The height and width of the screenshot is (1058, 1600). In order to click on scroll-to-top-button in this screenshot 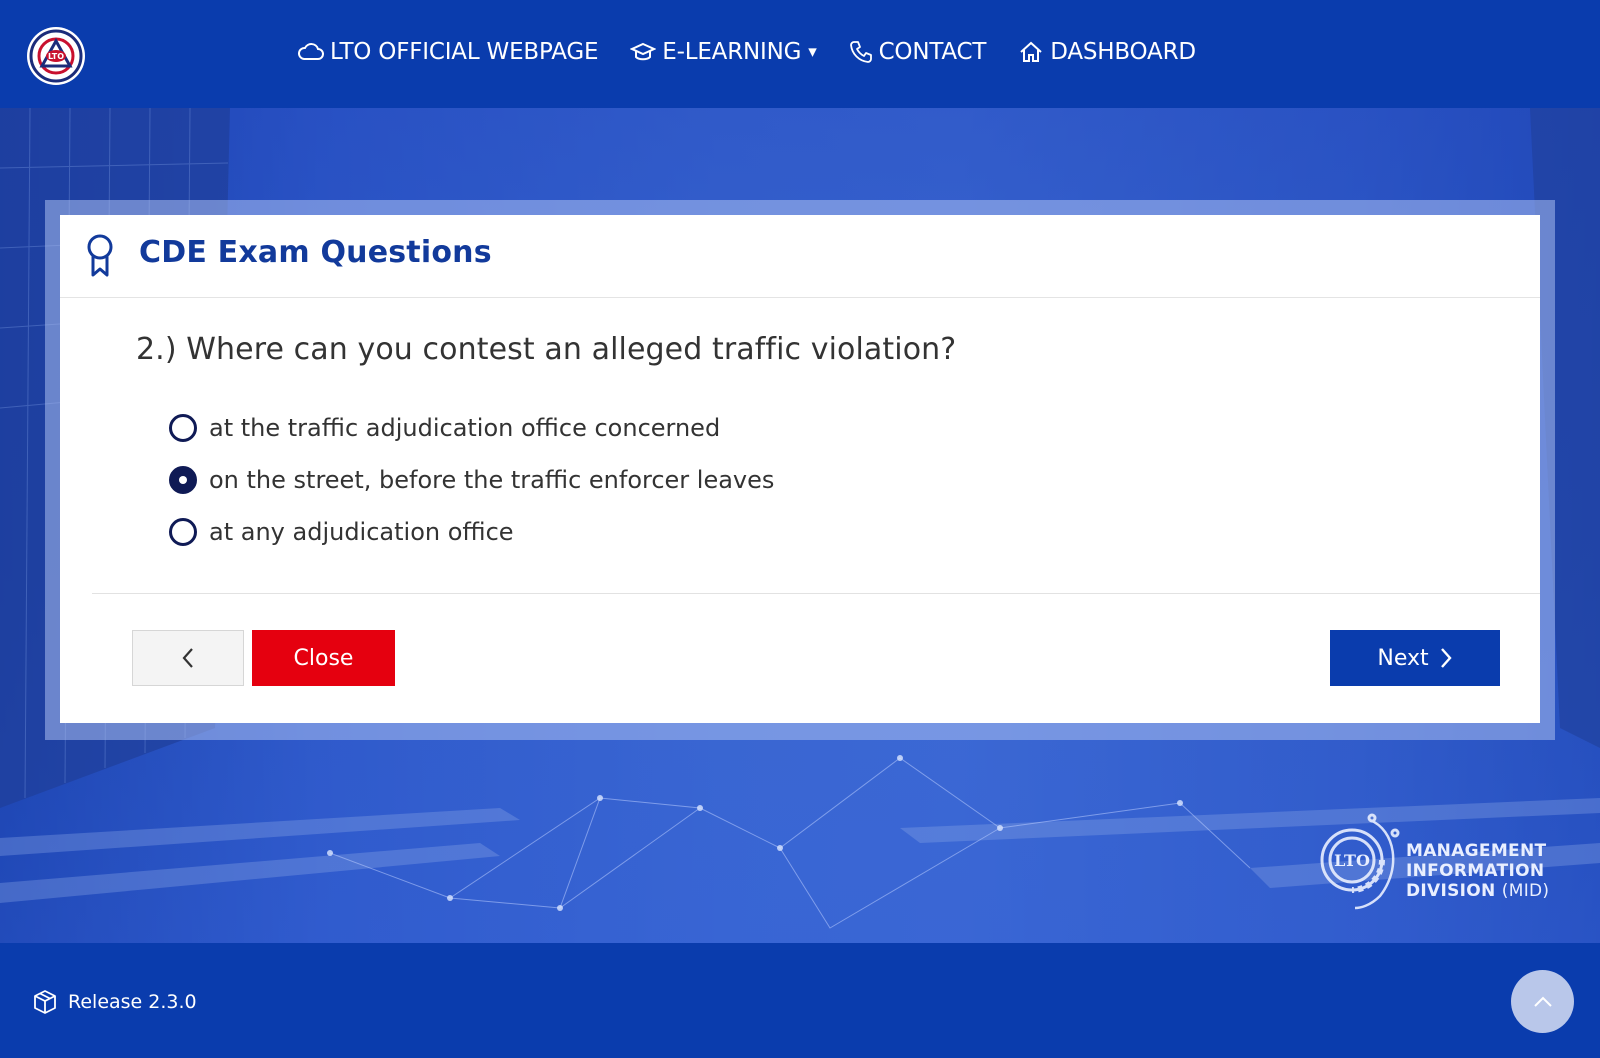, I will do `click(1542, 1001)`.